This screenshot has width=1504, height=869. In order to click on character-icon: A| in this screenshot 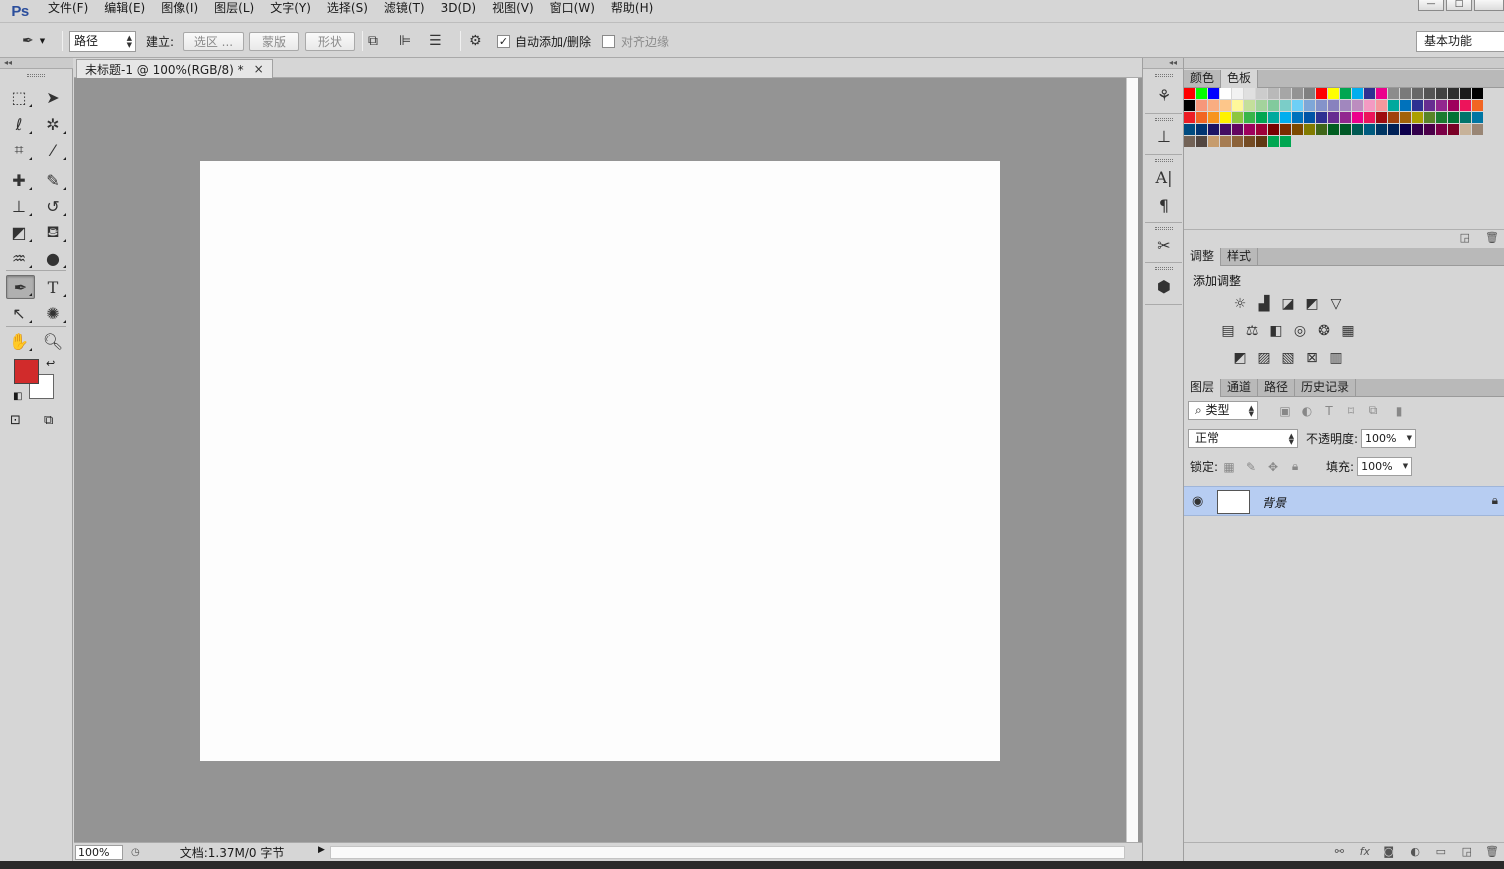, I will do `click(1164, 177)`.